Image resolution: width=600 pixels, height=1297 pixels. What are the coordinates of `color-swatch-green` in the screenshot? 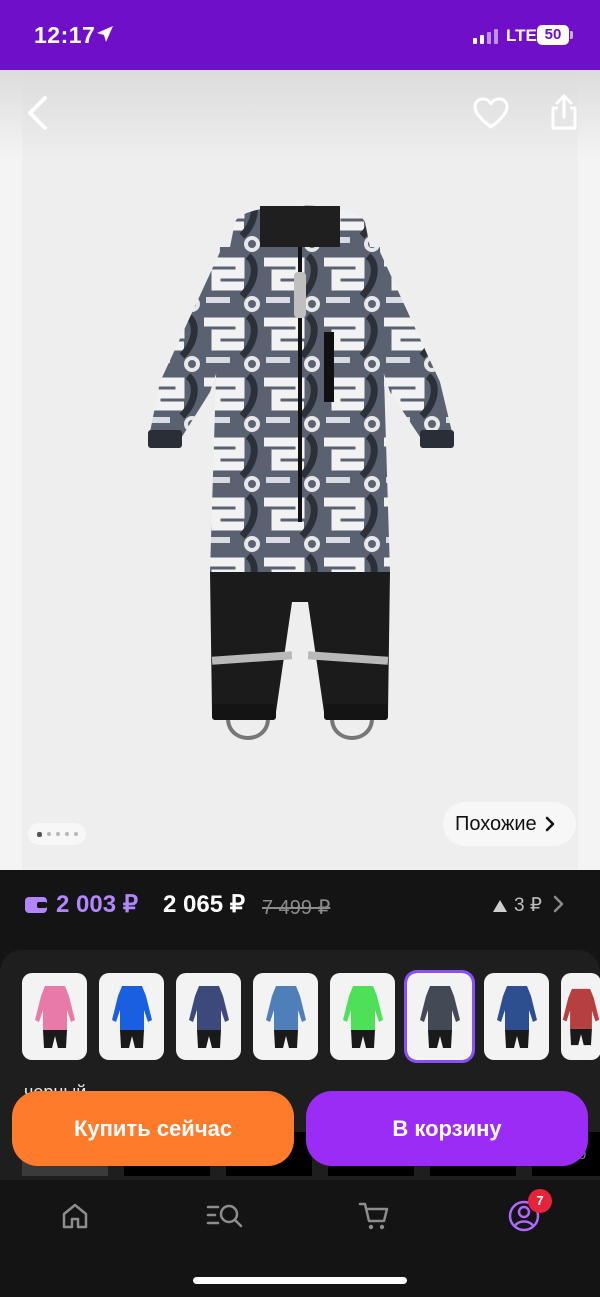 It's located at (362, 1016).